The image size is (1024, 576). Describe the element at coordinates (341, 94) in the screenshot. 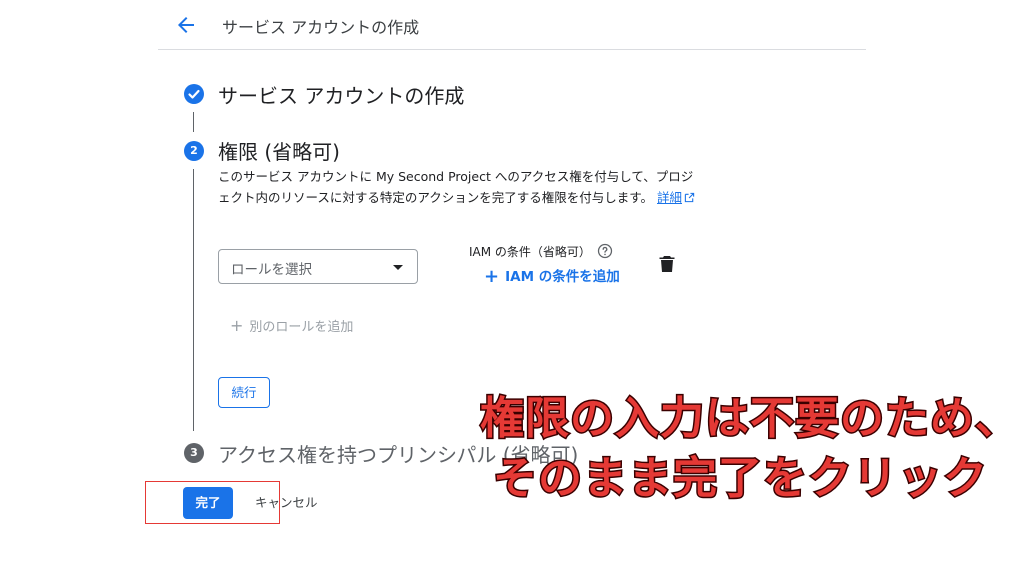

I see `step-1-title: サービス アカウントの作成` at that location.